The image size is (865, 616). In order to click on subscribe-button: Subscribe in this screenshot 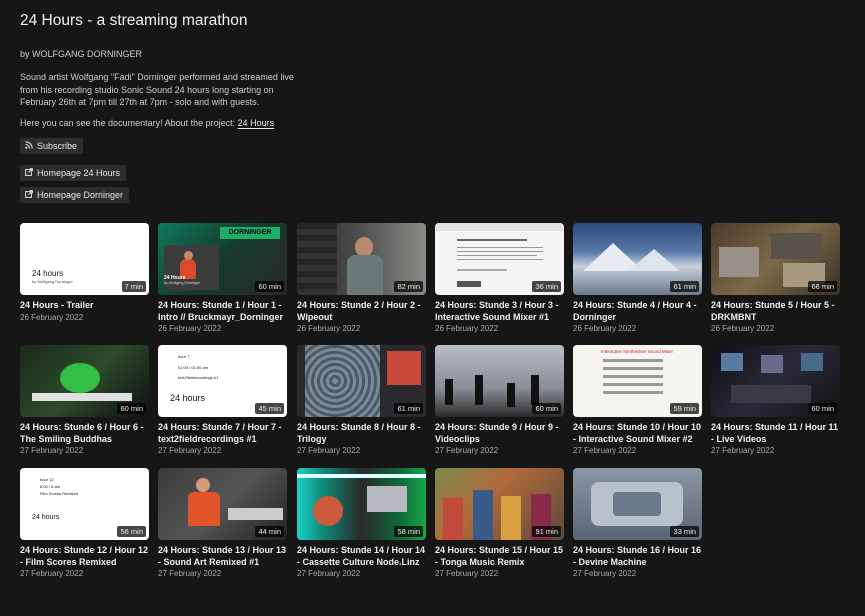, I will do `click(52, 147)`.